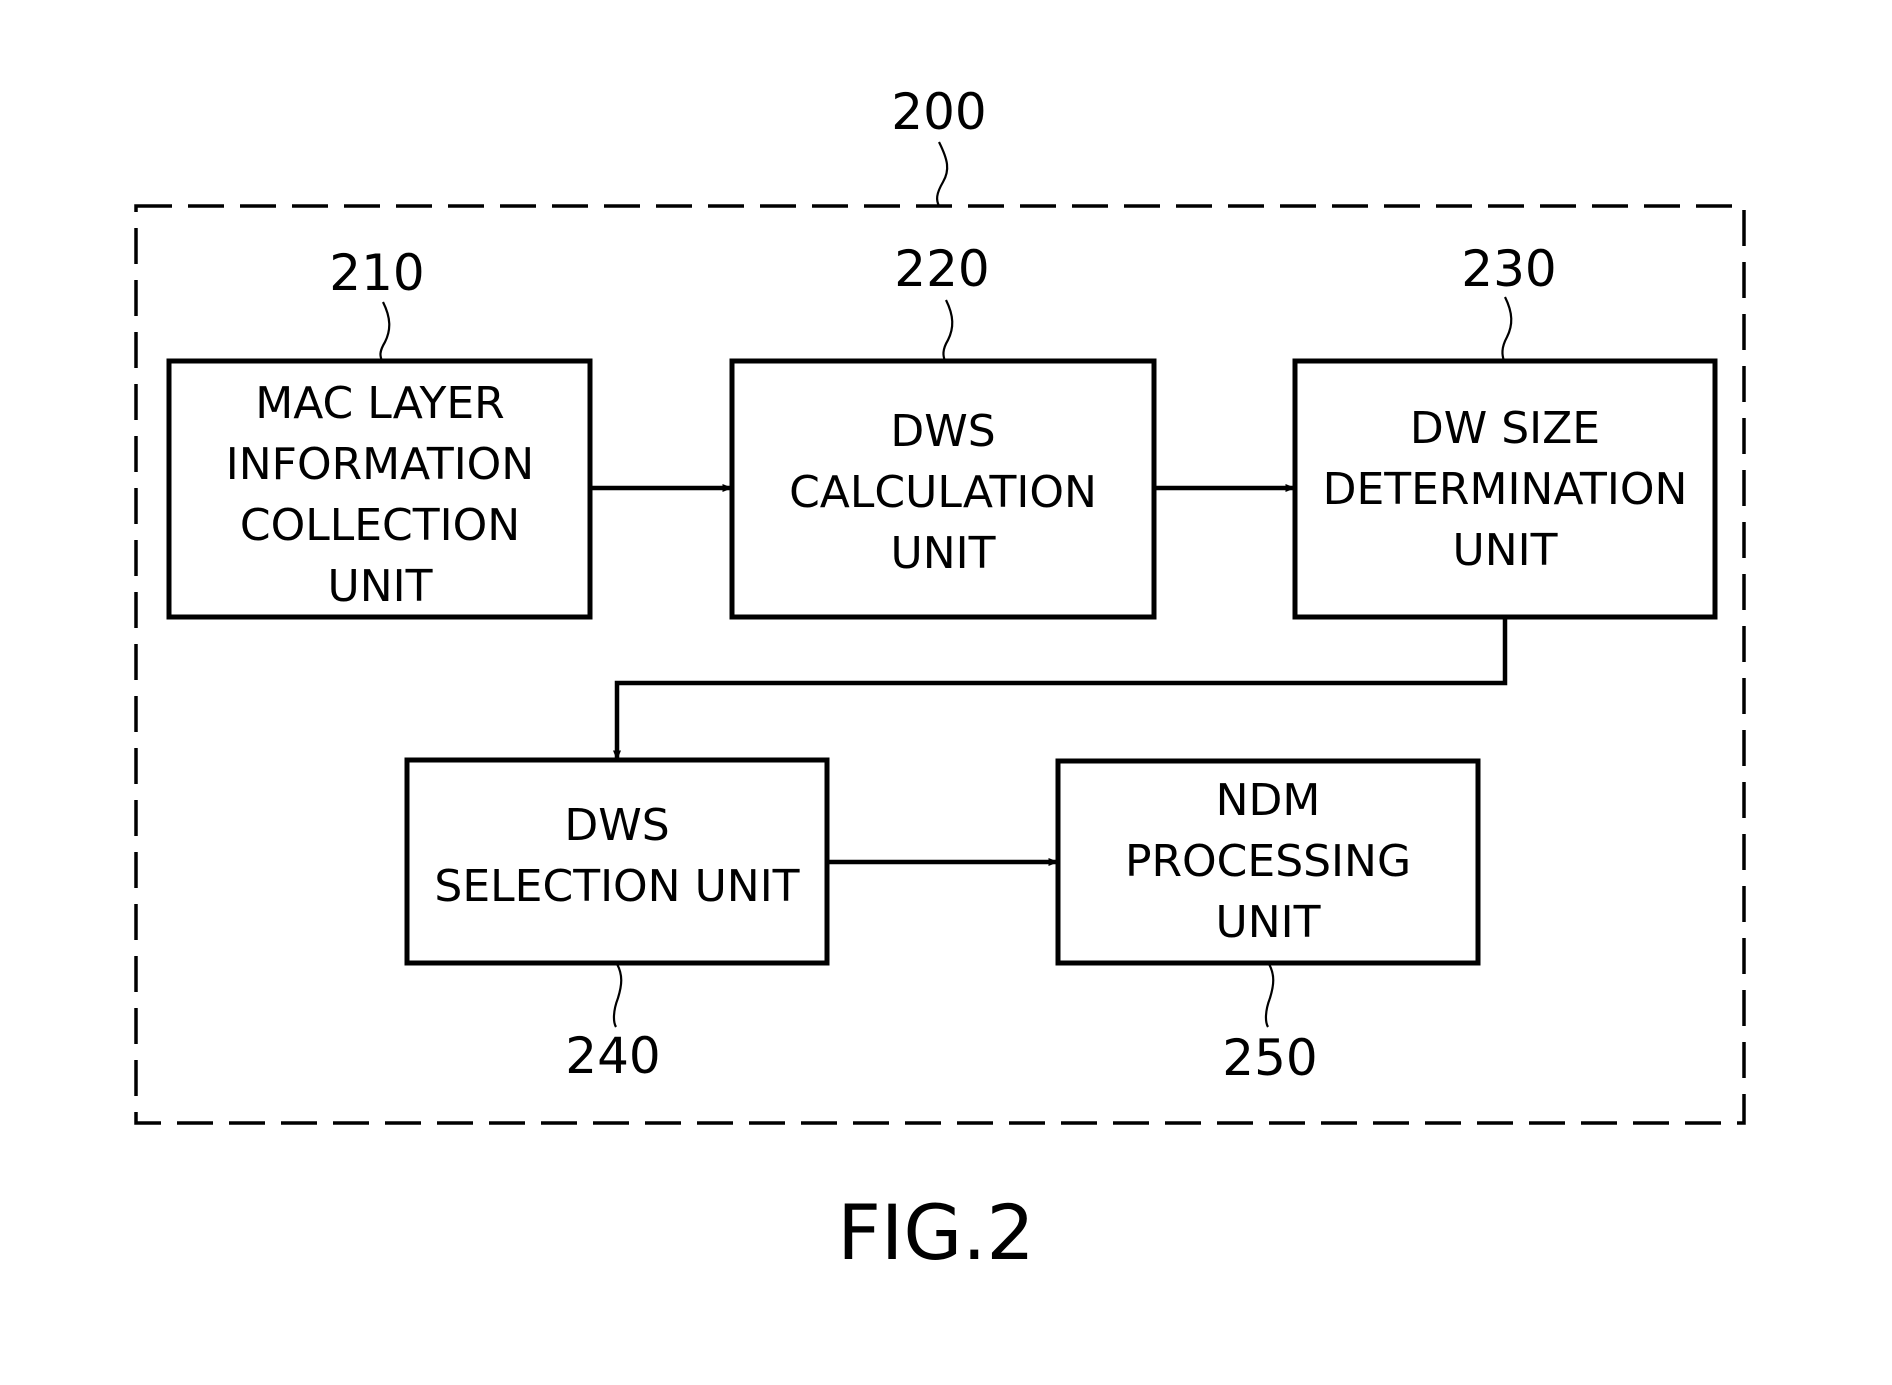 This screenshot has height=1385, width=1892. I want to click on block-250-line-3: UNIT, so click(1268, 922).